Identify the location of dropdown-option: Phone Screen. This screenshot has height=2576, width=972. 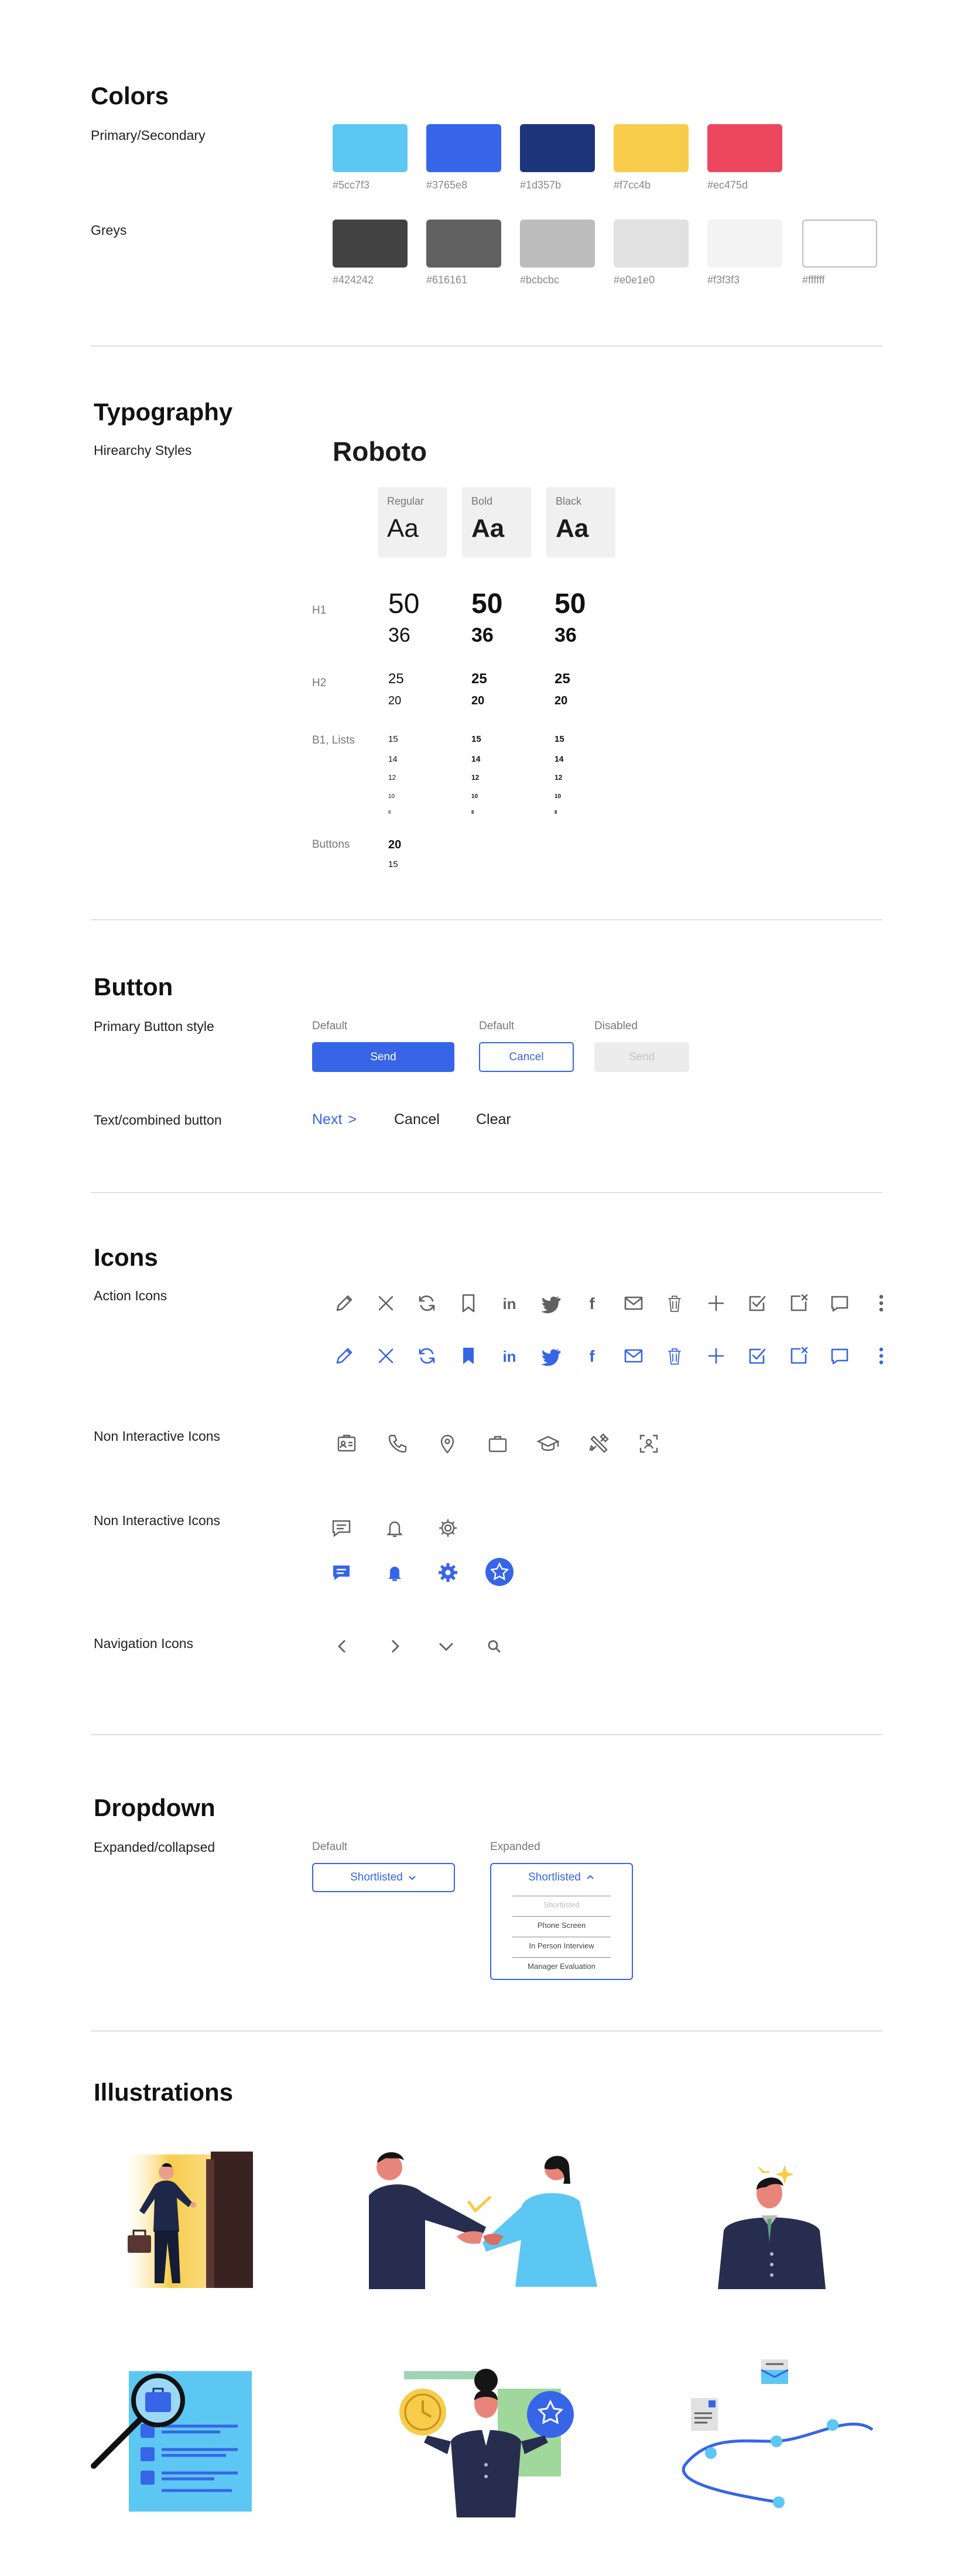
(561, 1925).